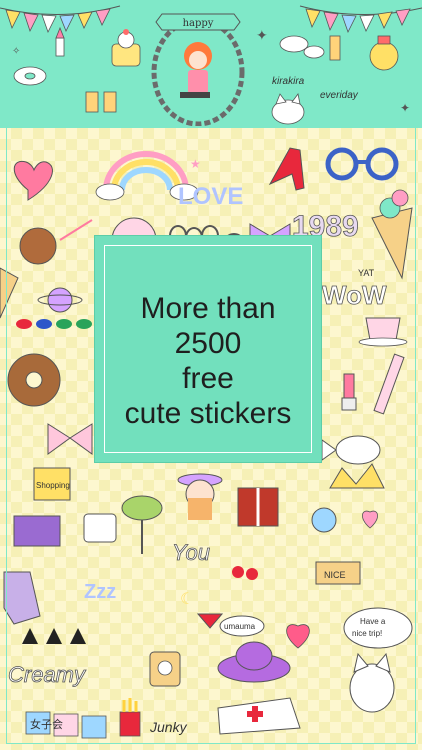 The image size is (422, 750). I want to click on cat-sticker, so click(288, 109).